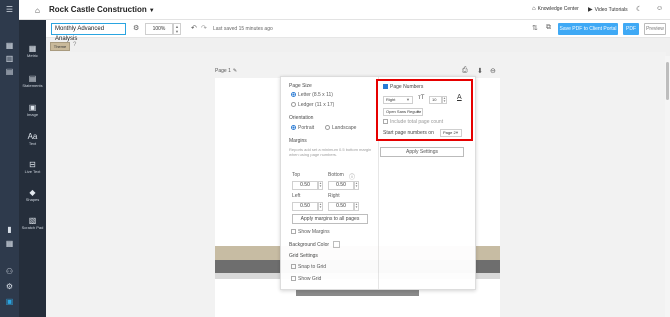 Image resolution: width=670 pixels, height=317 pixels. I want to click on theme-button: Theme, so click(60, 46).